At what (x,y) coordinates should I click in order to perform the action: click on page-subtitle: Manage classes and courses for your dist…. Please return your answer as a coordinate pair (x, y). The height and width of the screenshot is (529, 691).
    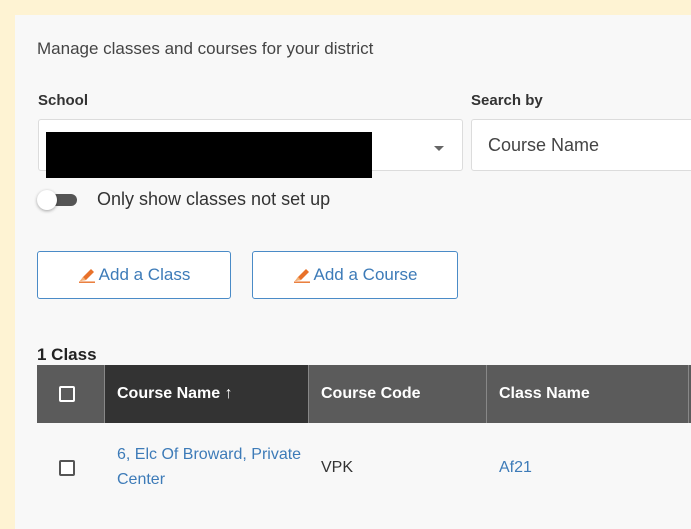
    Looking at the image, I should click on (205, 48).